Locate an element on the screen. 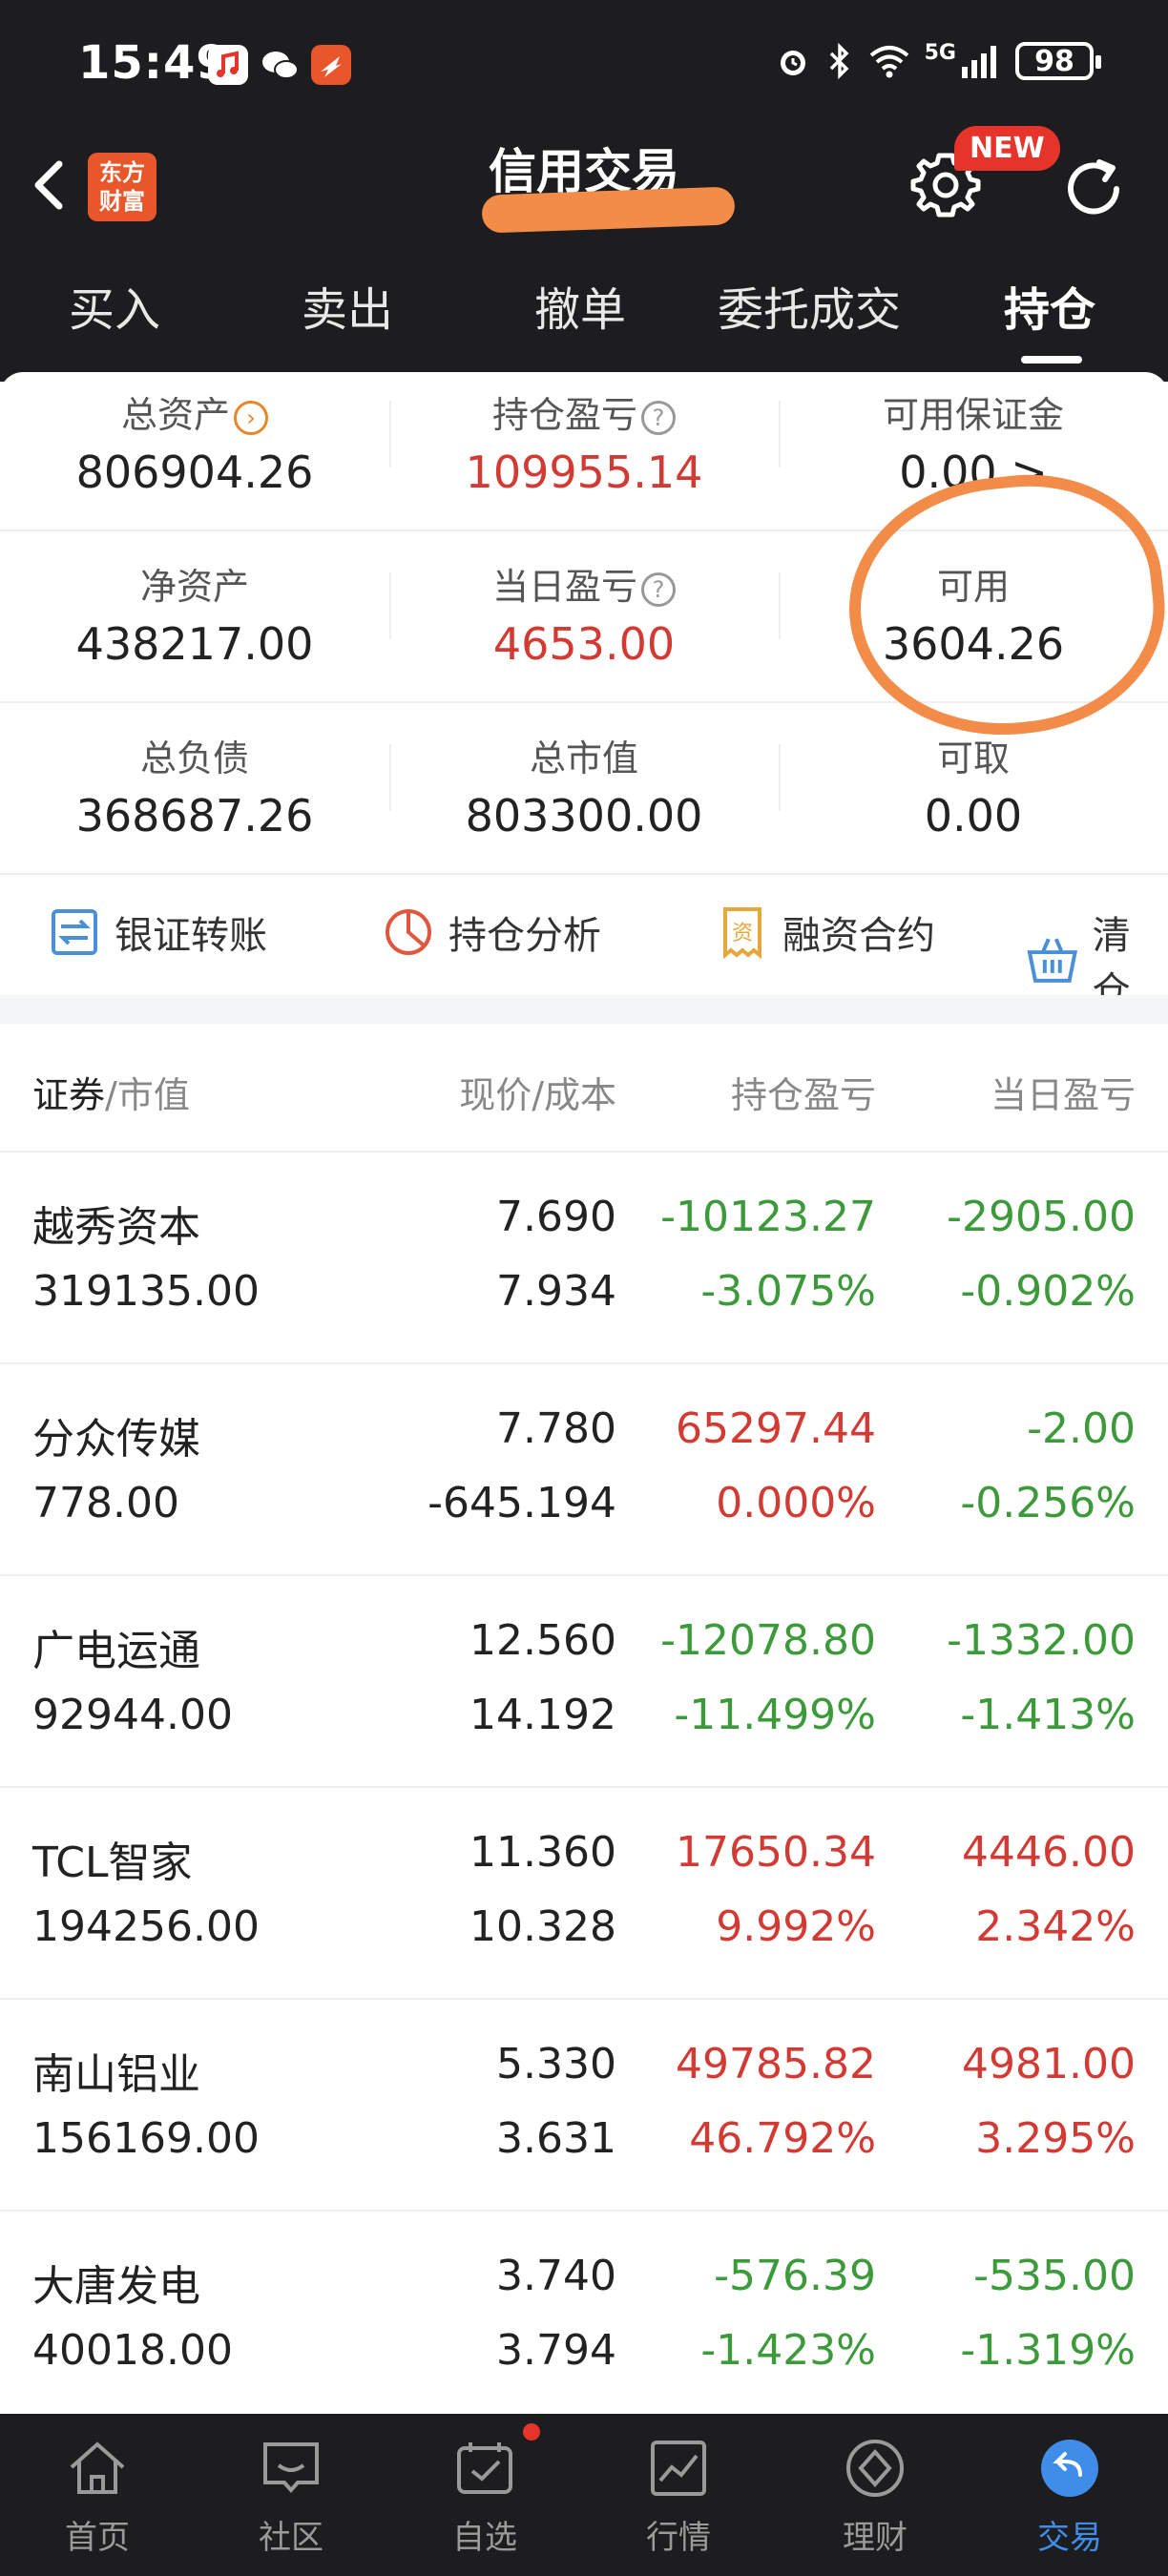 This screenshot has height=2576, width=1168. daily-pnl: -535.00 is located at coordinates (1055, 2276).